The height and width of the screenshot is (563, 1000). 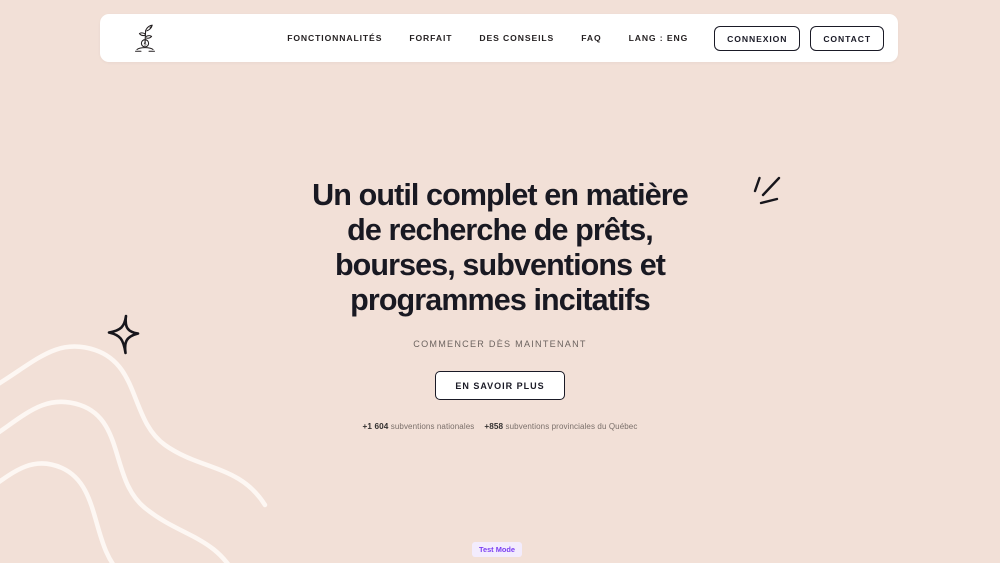 What do you see at coordinates (144, 43) in the screenshot?
I see `svg-text: S` at bounding box center [144, 43].